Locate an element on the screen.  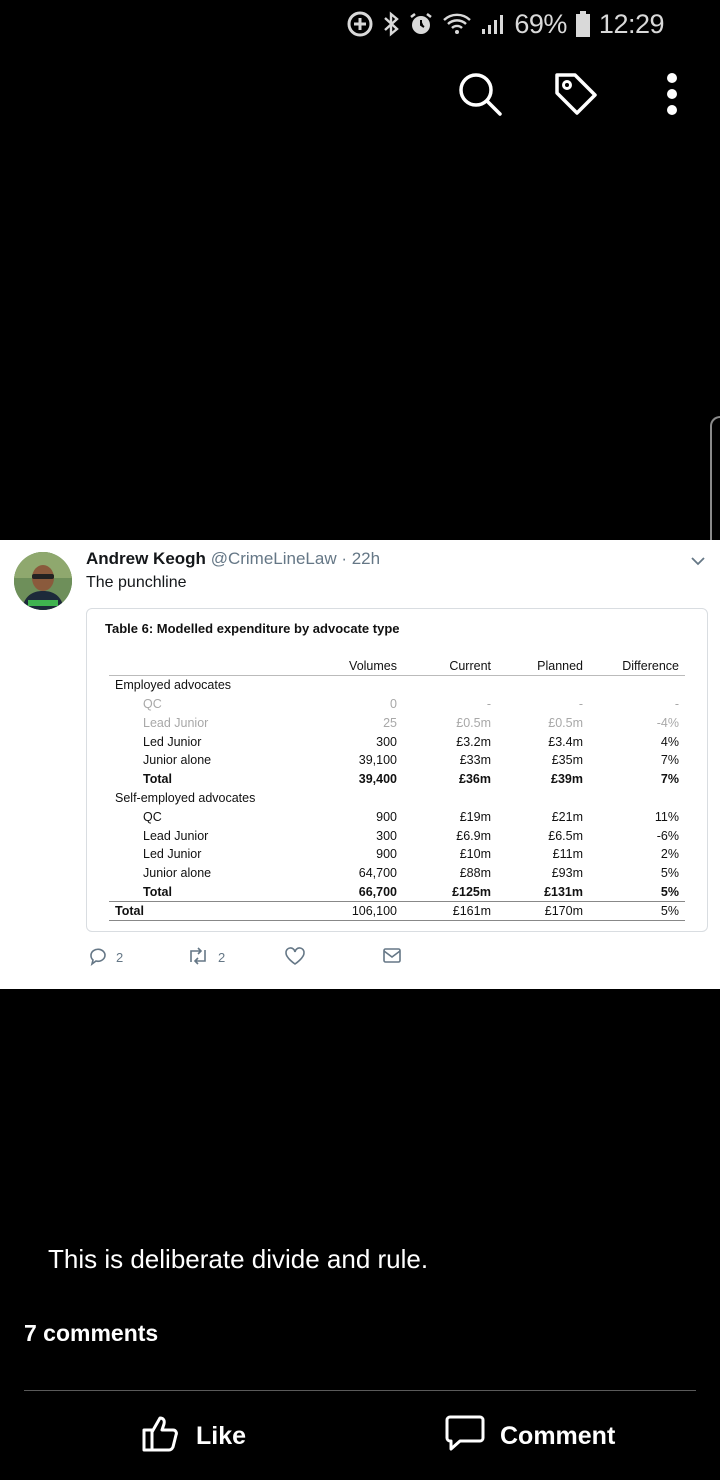
table-cell: £3.2m is located at coordinates (473, 741).